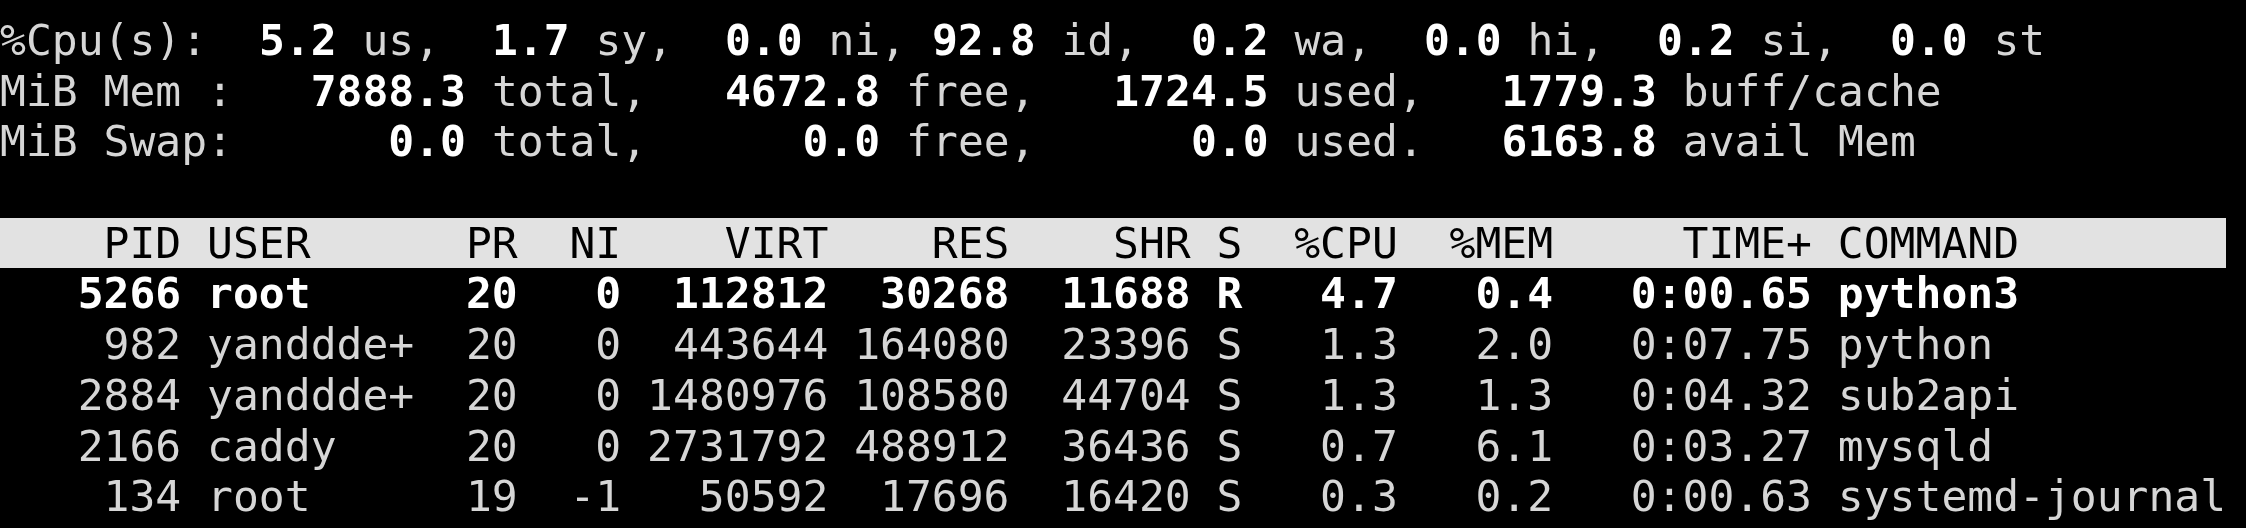  I want to click on table-cell: 1480976, so click(738, 395).